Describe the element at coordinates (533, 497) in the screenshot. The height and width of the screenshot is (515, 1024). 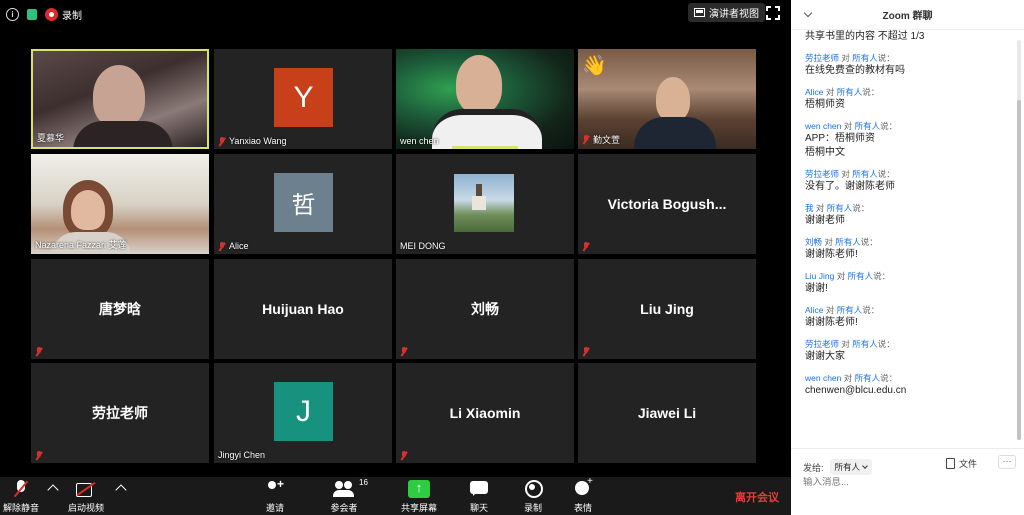
I see `record-button: 录制` at that location.